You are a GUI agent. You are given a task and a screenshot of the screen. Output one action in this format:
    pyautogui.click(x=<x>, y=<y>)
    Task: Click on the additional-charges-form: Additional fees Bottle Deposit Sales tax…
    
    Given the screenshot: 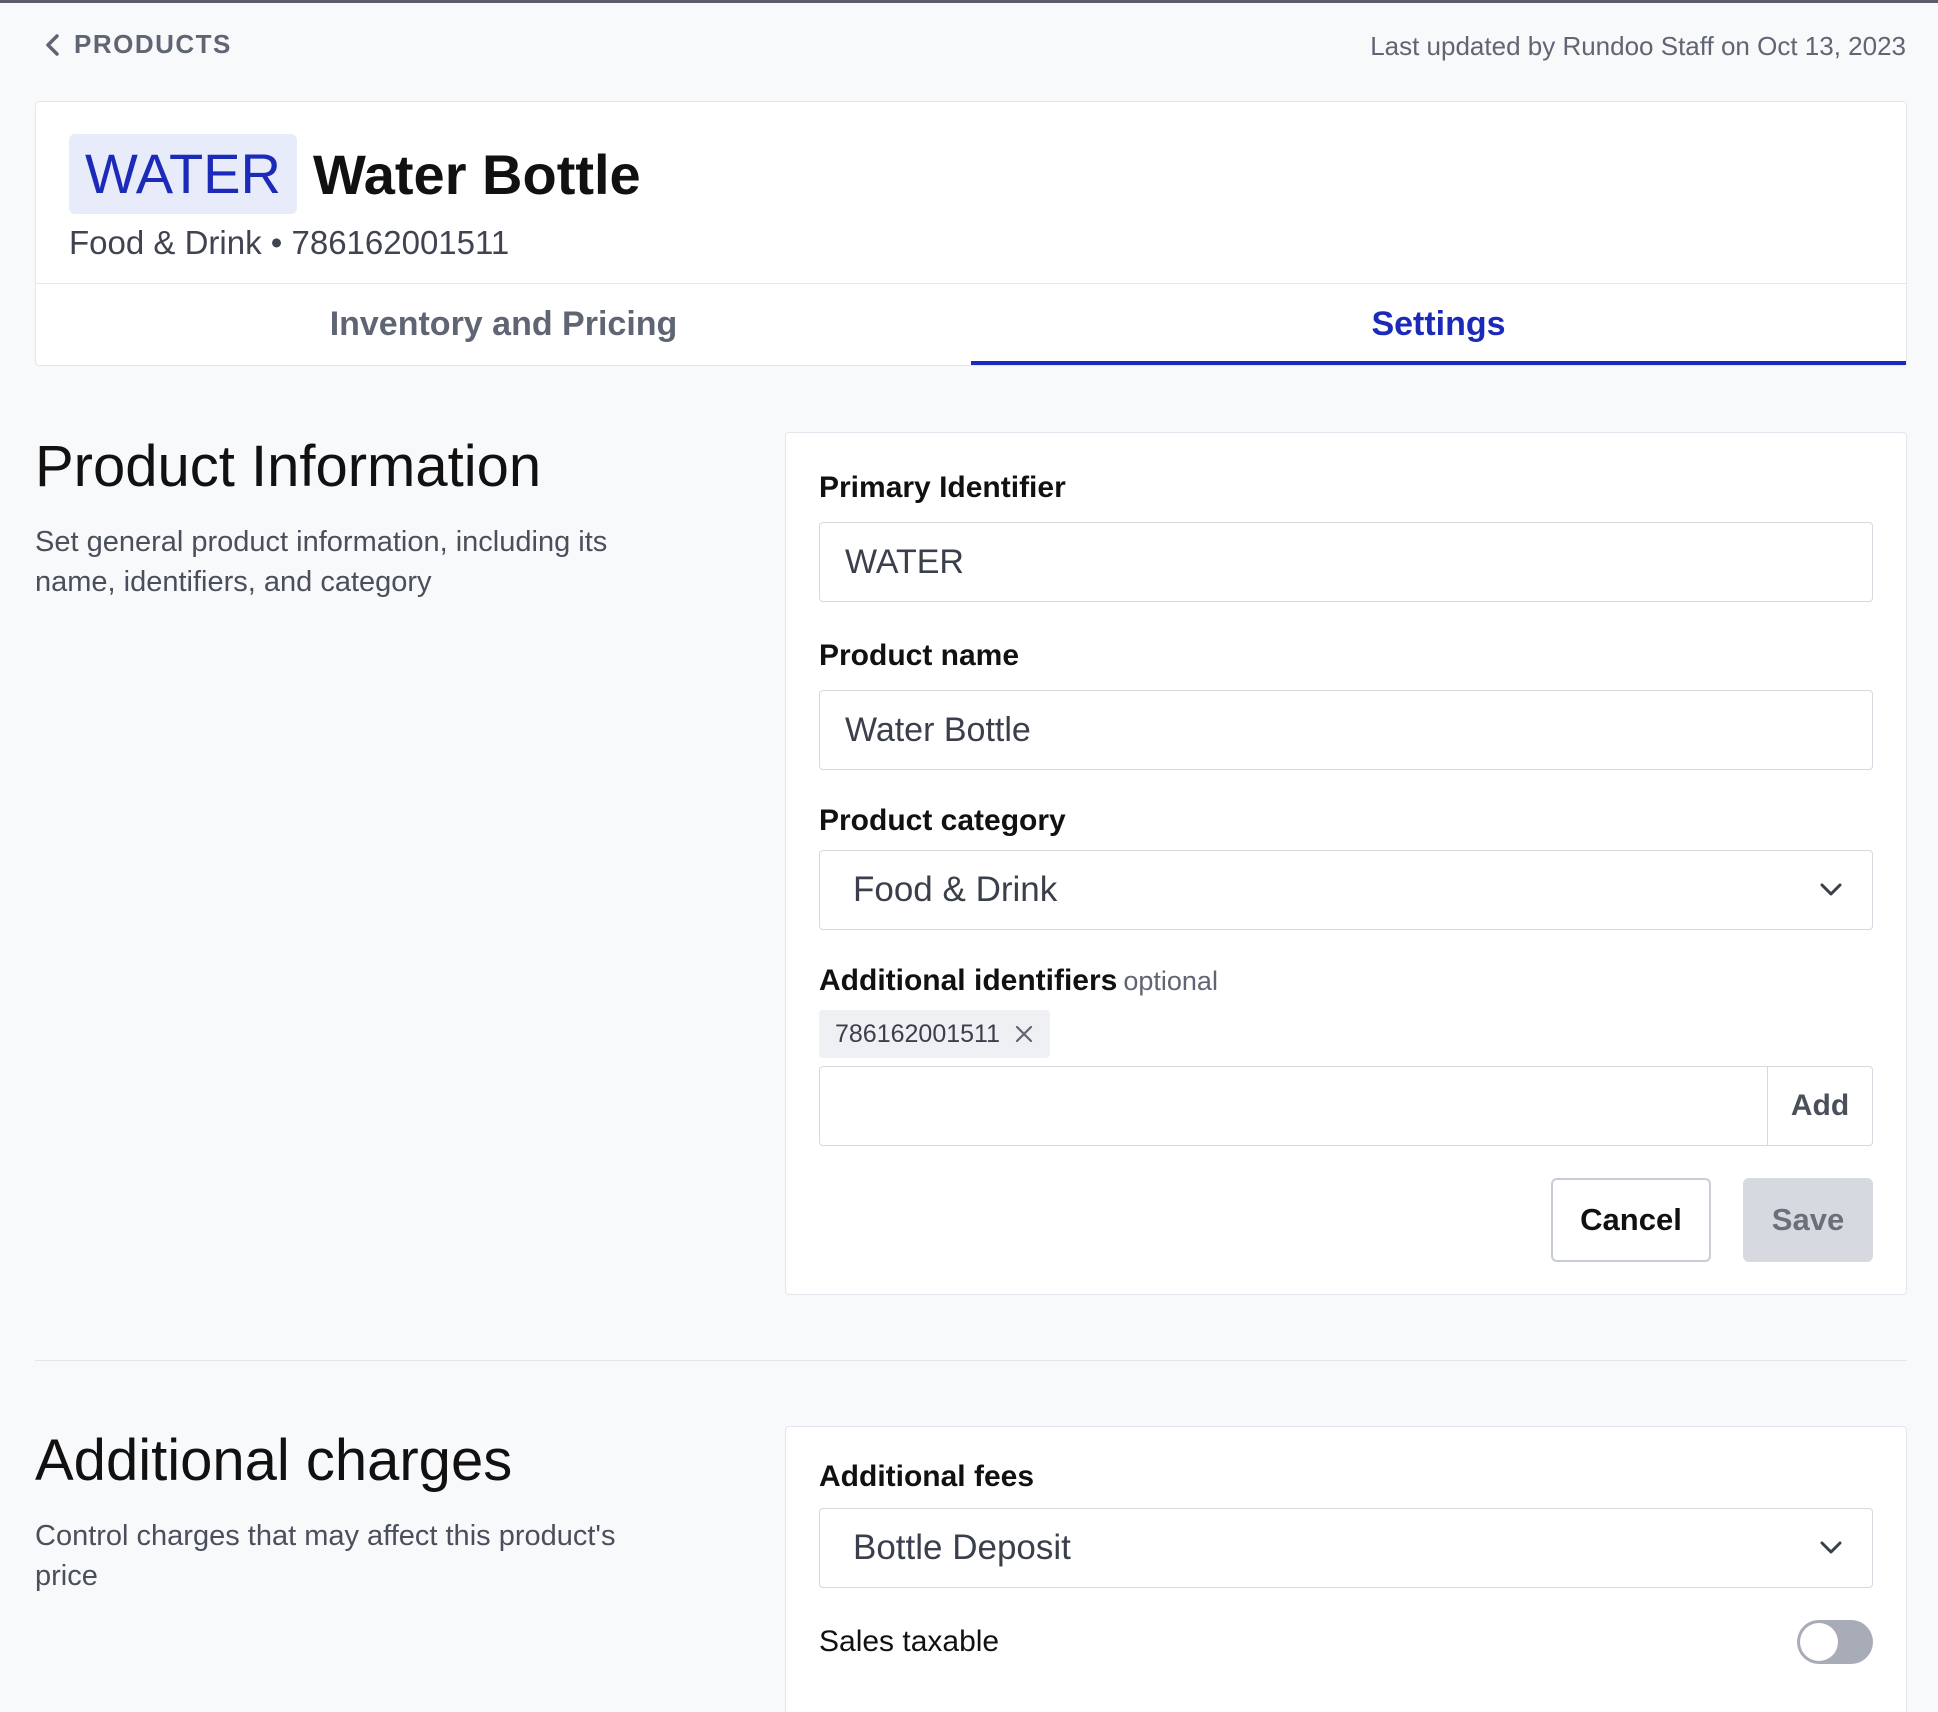 What is the action you would take?
    pyautogui.click(x=1346, y=1569)
    